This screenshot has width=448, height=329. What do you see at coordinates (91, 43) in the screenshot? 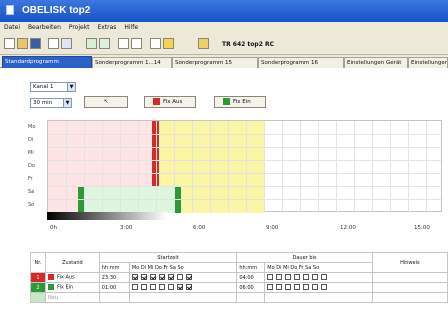
I see `transfer-icon` at bounding box center [91, 43].